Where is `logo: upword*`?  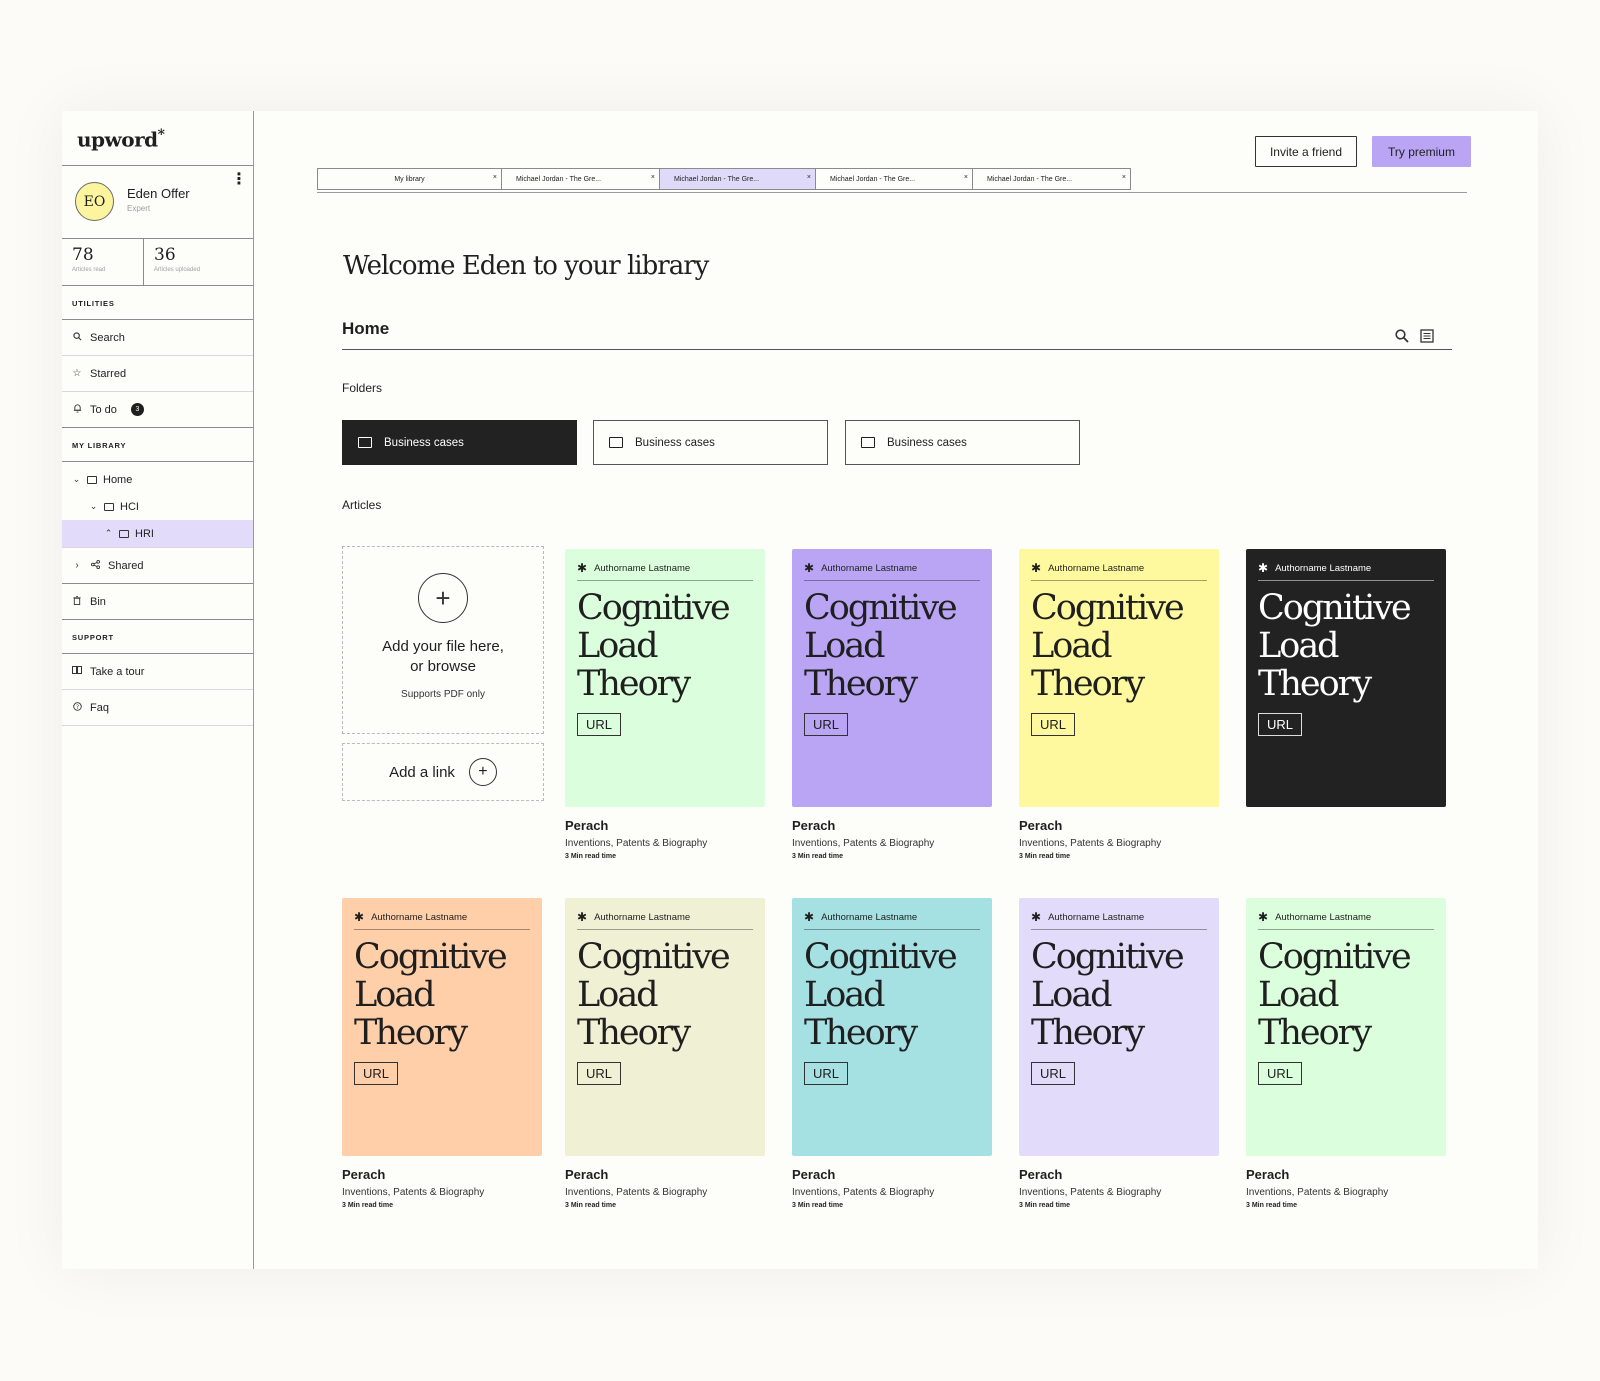
logo: upword* is located at coordinates (121, 139).